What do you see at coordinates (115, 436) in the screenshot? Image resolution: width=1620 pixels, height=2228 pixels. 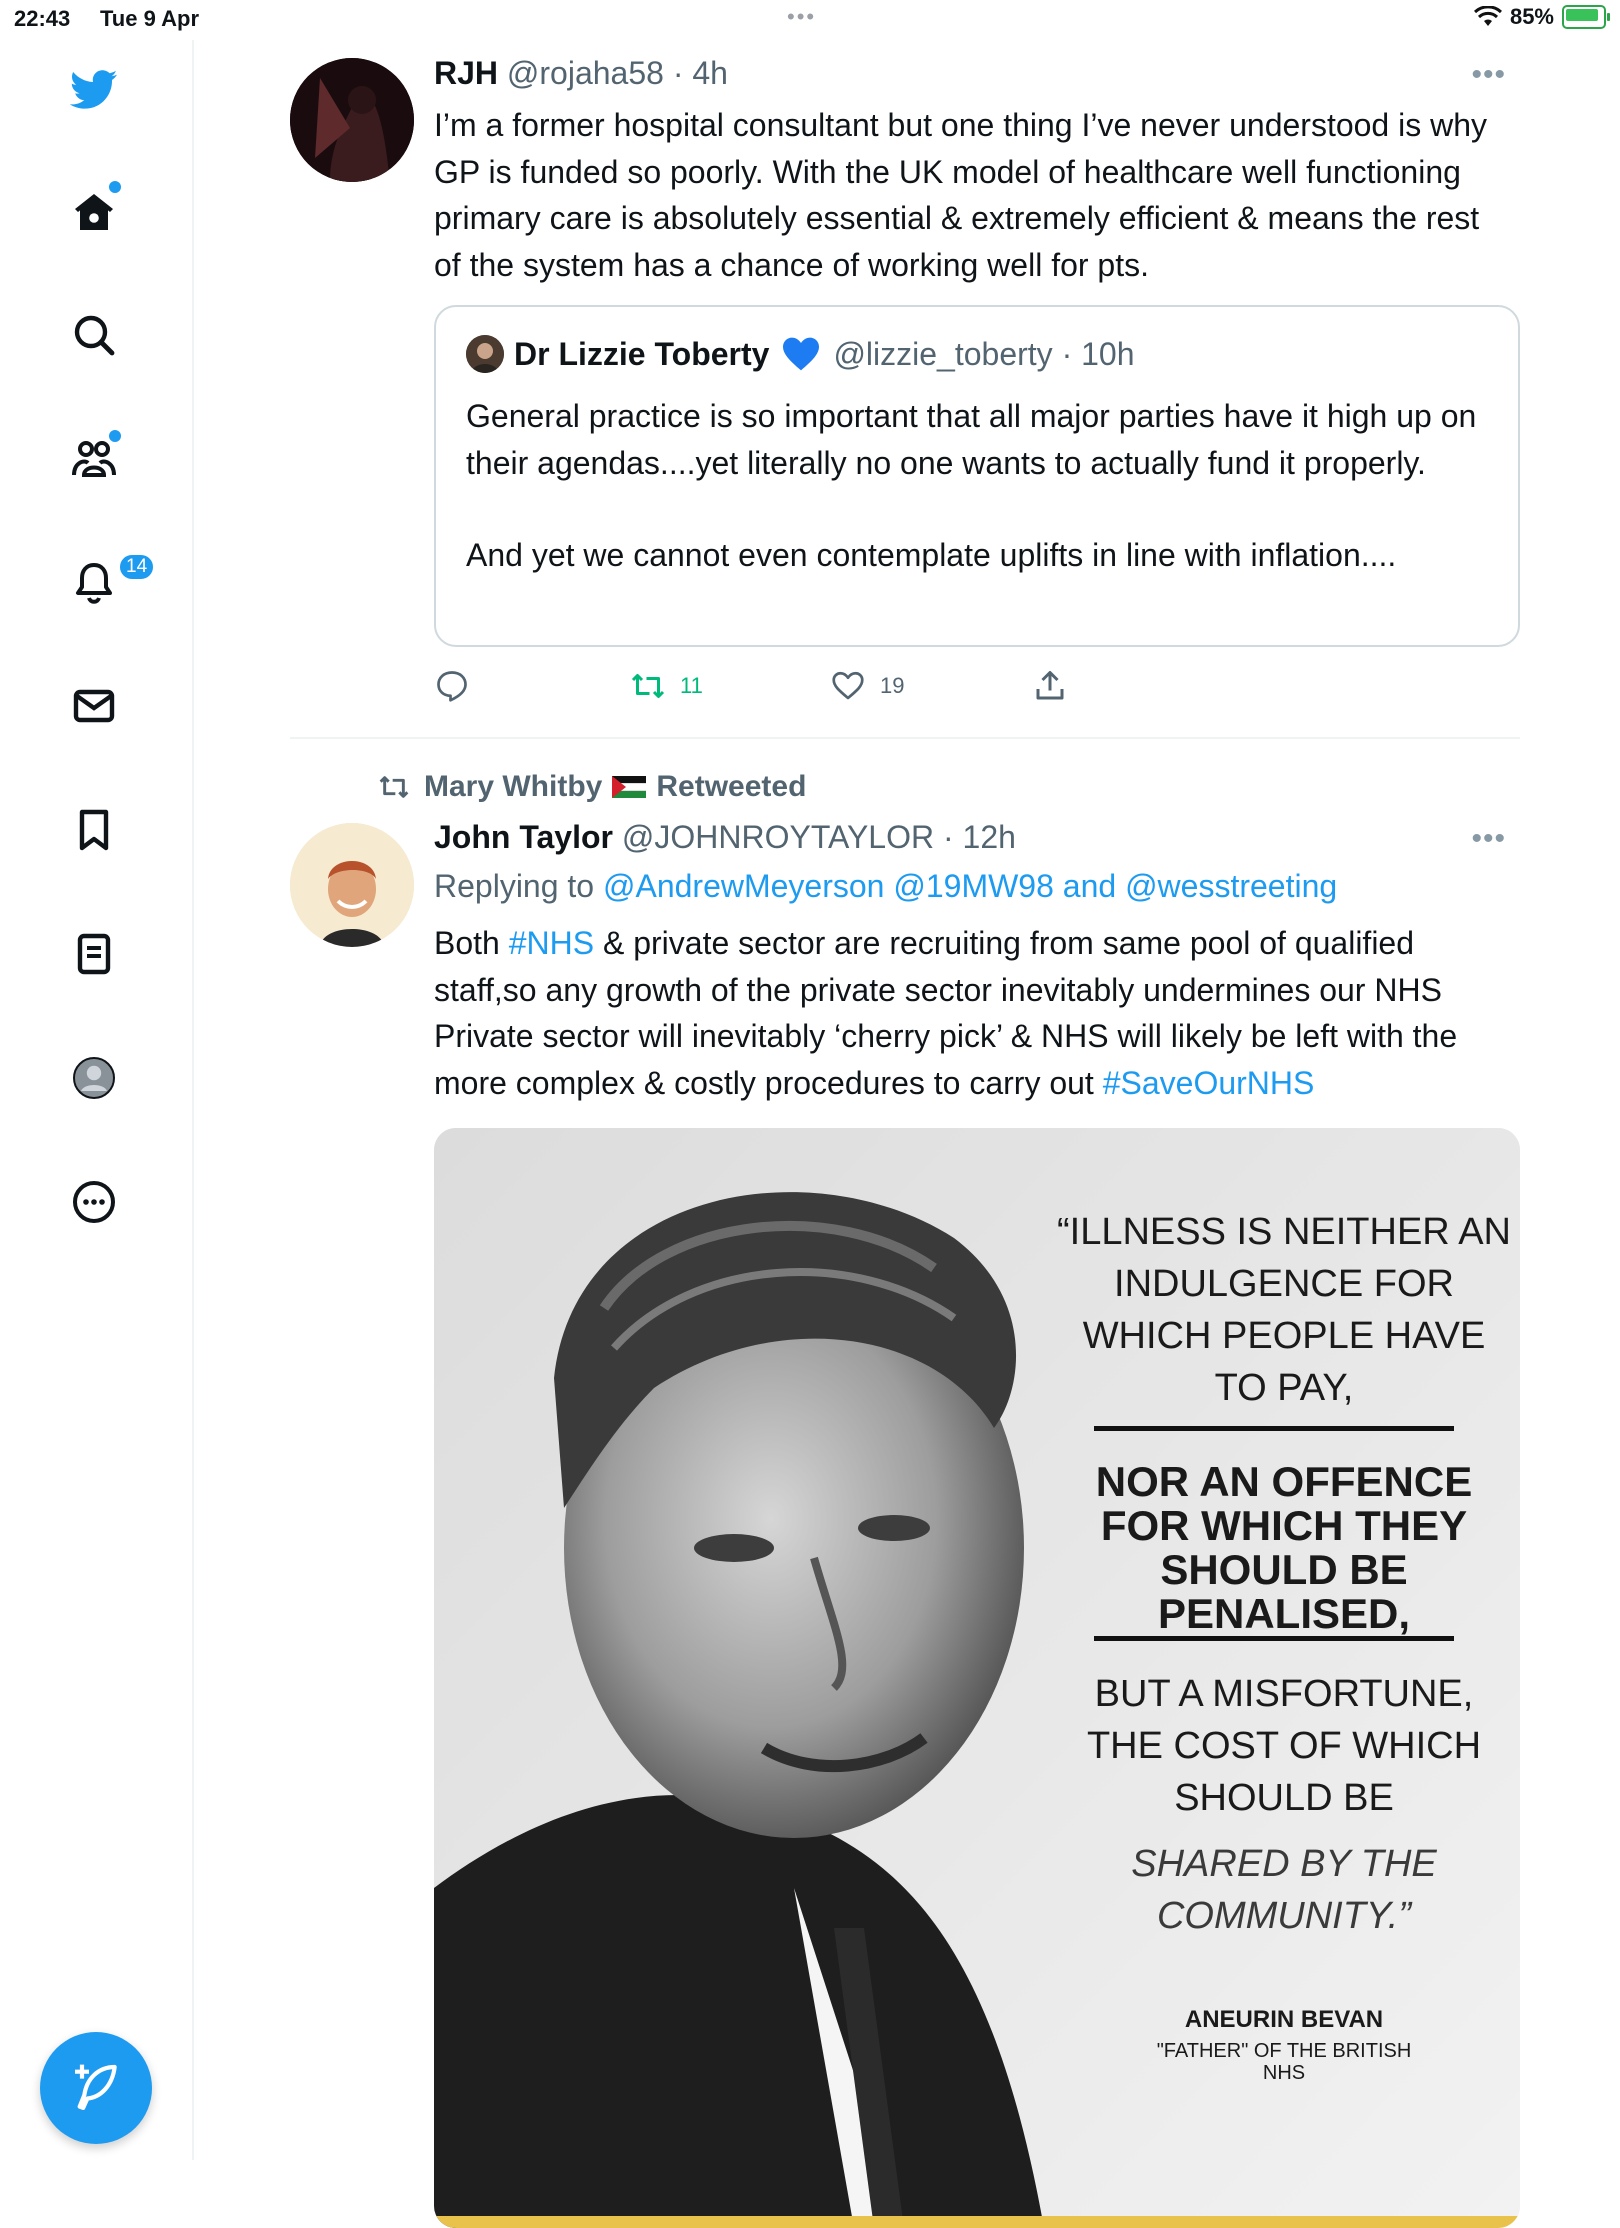 I see `communities-unread-dot` at bounding box center [115, 436].